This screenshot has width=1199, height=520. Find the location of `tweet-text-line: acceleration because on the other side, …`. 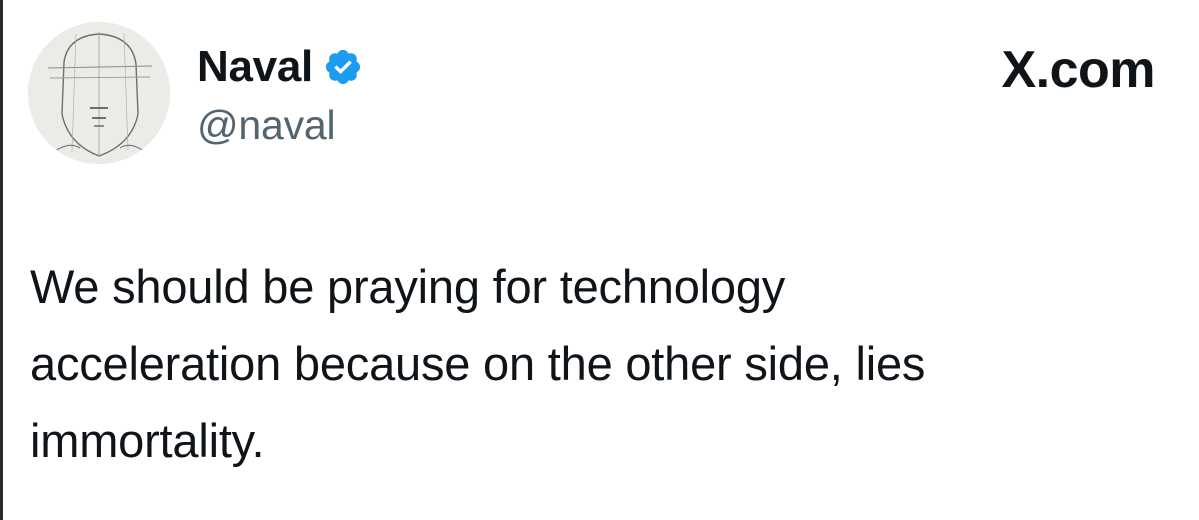

tweet-text-line: acceleration because on the other side, … is located at coordinates (478, 363).